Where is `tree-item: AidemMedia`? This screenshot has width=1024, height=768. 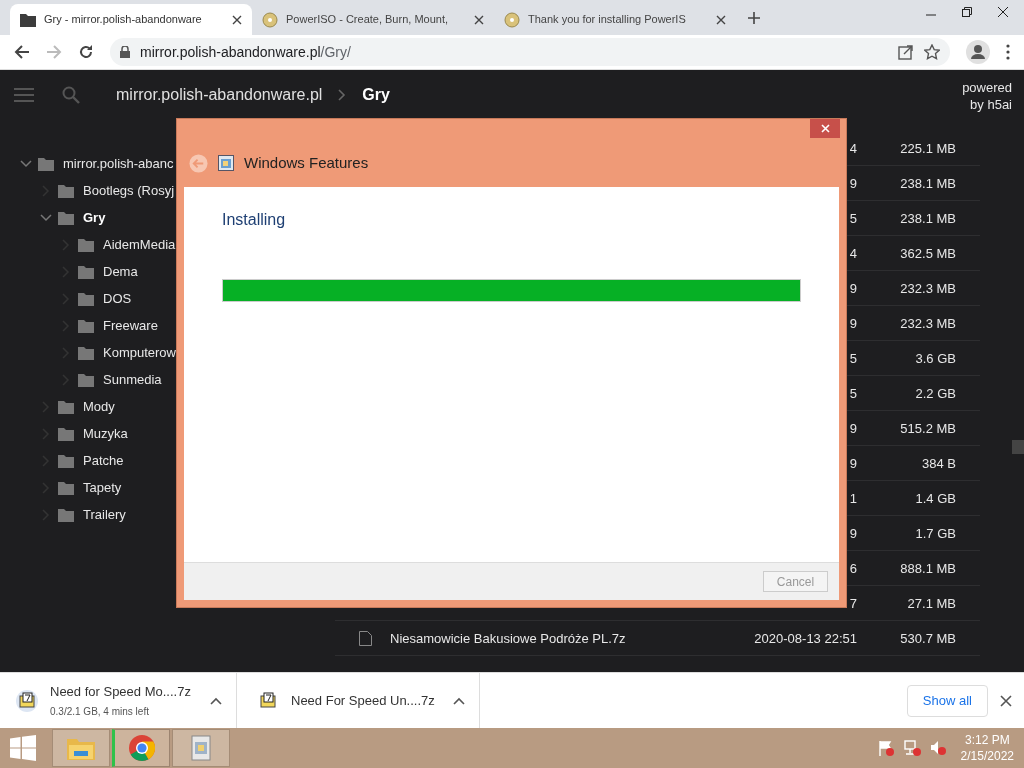 tree-item: AidemMedia is located at coordinates (167, 244).